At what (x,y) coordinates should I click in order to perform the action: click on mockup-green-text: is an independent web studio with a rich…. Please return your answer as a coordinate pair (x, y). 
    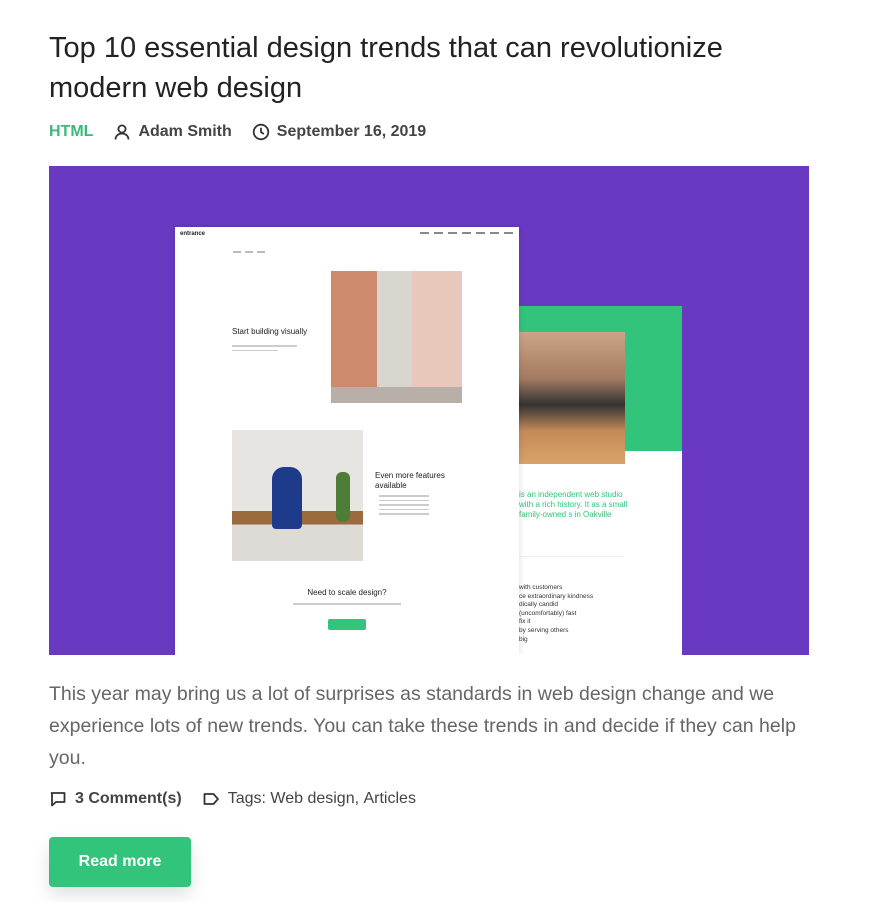
    Looking at the image, I should click on (573, 504).